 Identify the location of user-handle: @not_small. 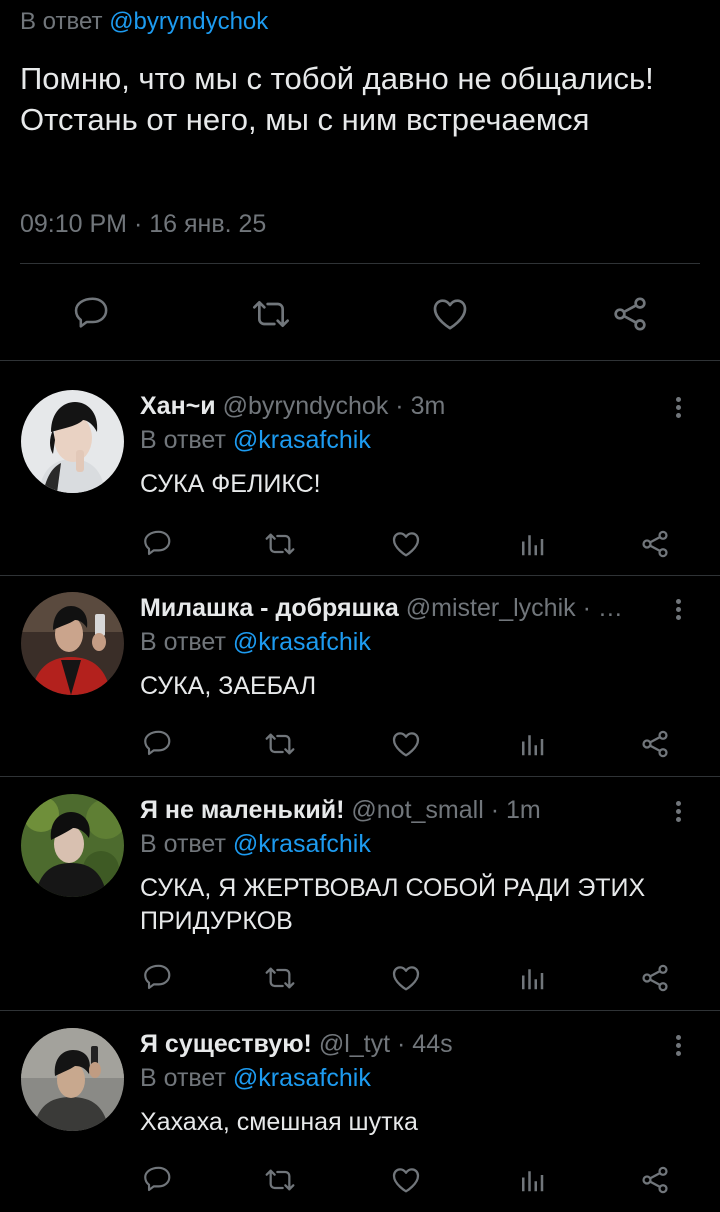
(417, 810).